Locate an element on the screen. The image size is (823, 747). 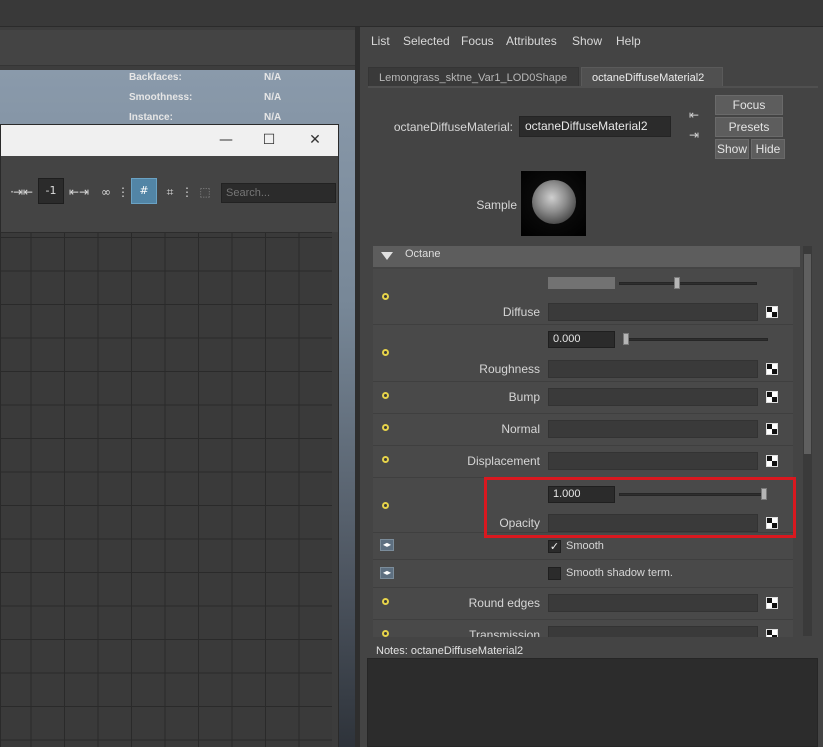
node-name-field: octaneDiffuseMaterial2 is located at coordinates (595, 126).